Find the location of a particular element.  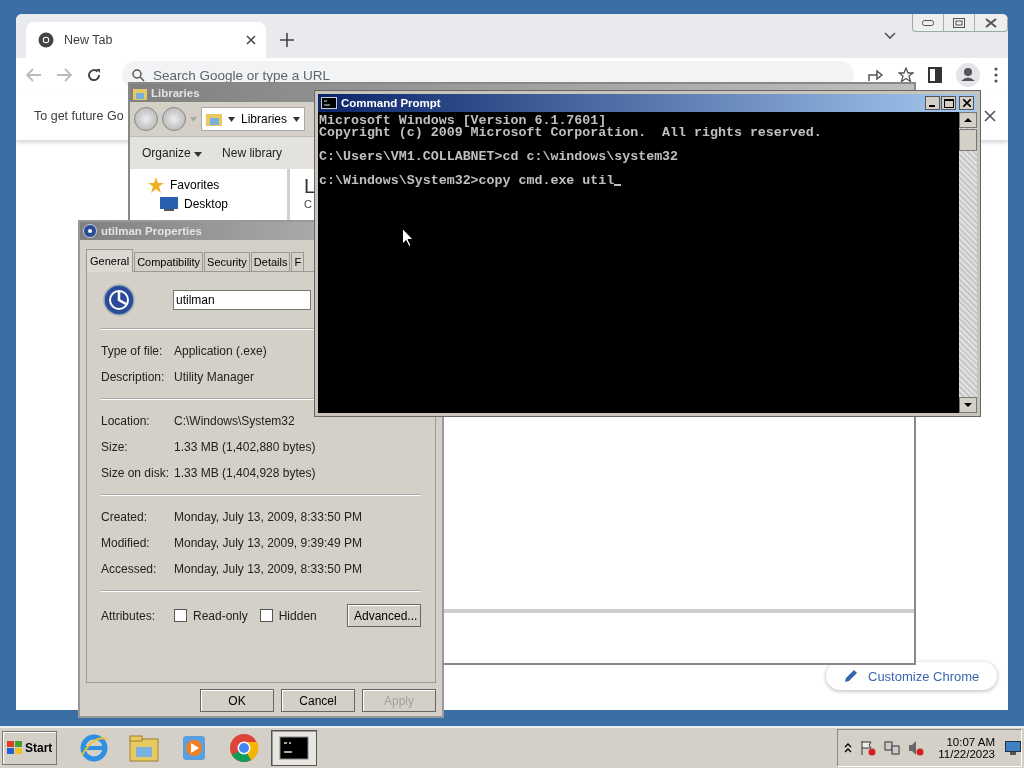

flag-icon is located at coordinates (868, 748).